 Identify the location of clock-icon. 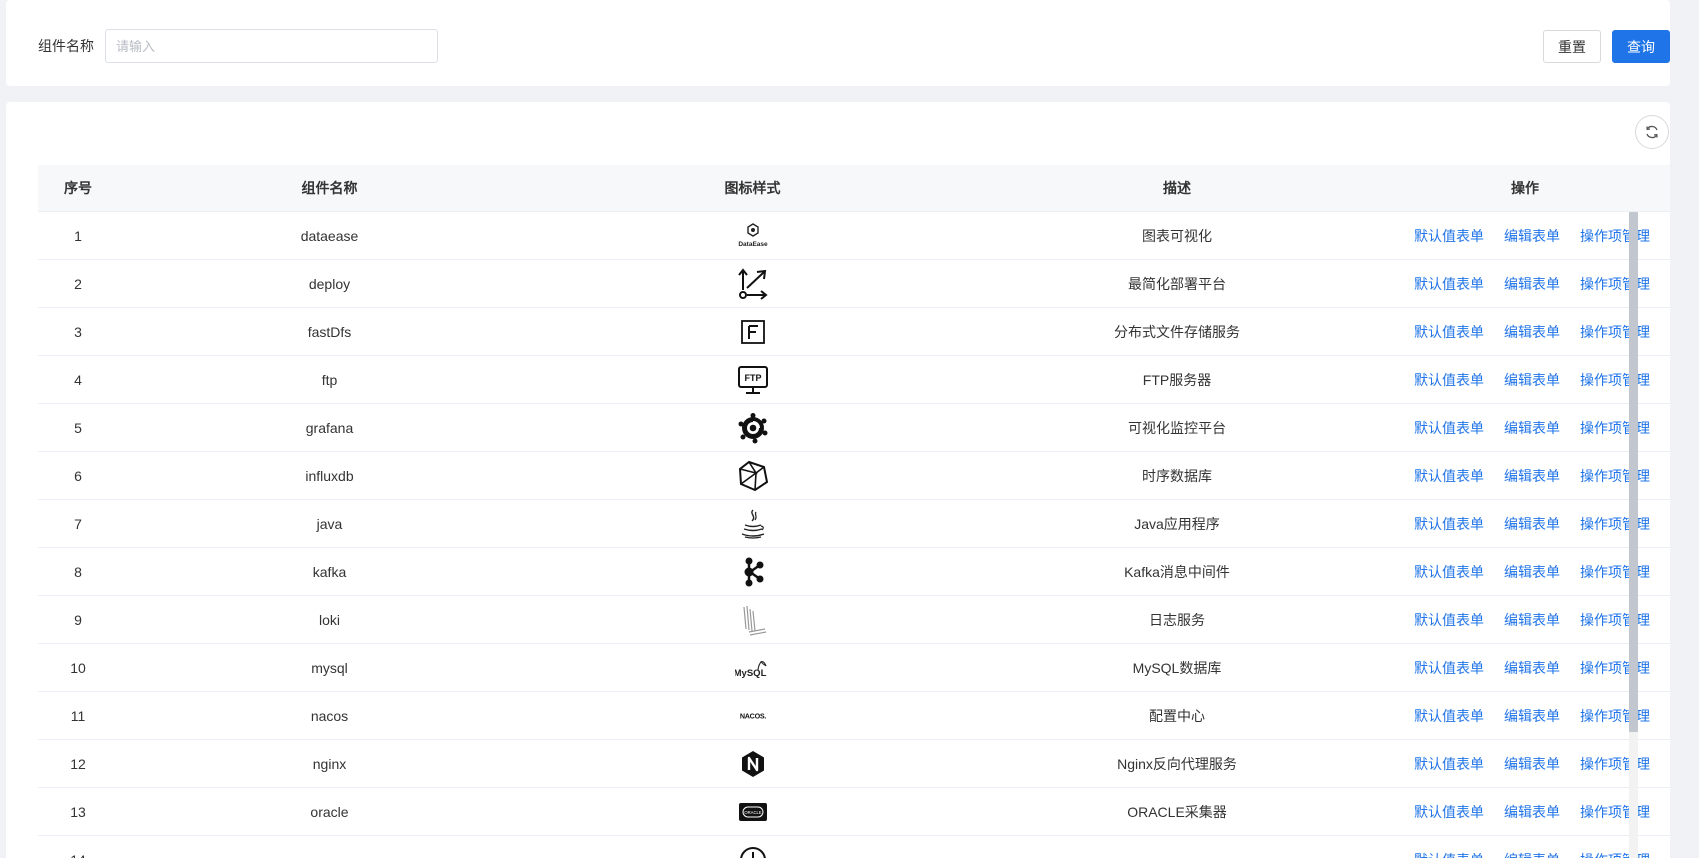
(753, 850).